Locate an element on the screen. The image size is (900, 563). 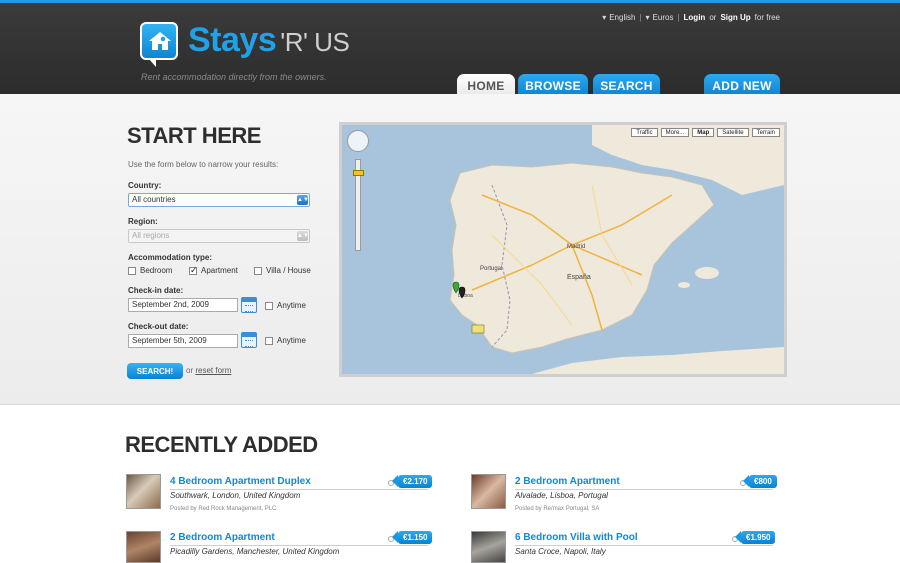
bedroom-checkbox: Bedroom is located at coordinates (150, 270).